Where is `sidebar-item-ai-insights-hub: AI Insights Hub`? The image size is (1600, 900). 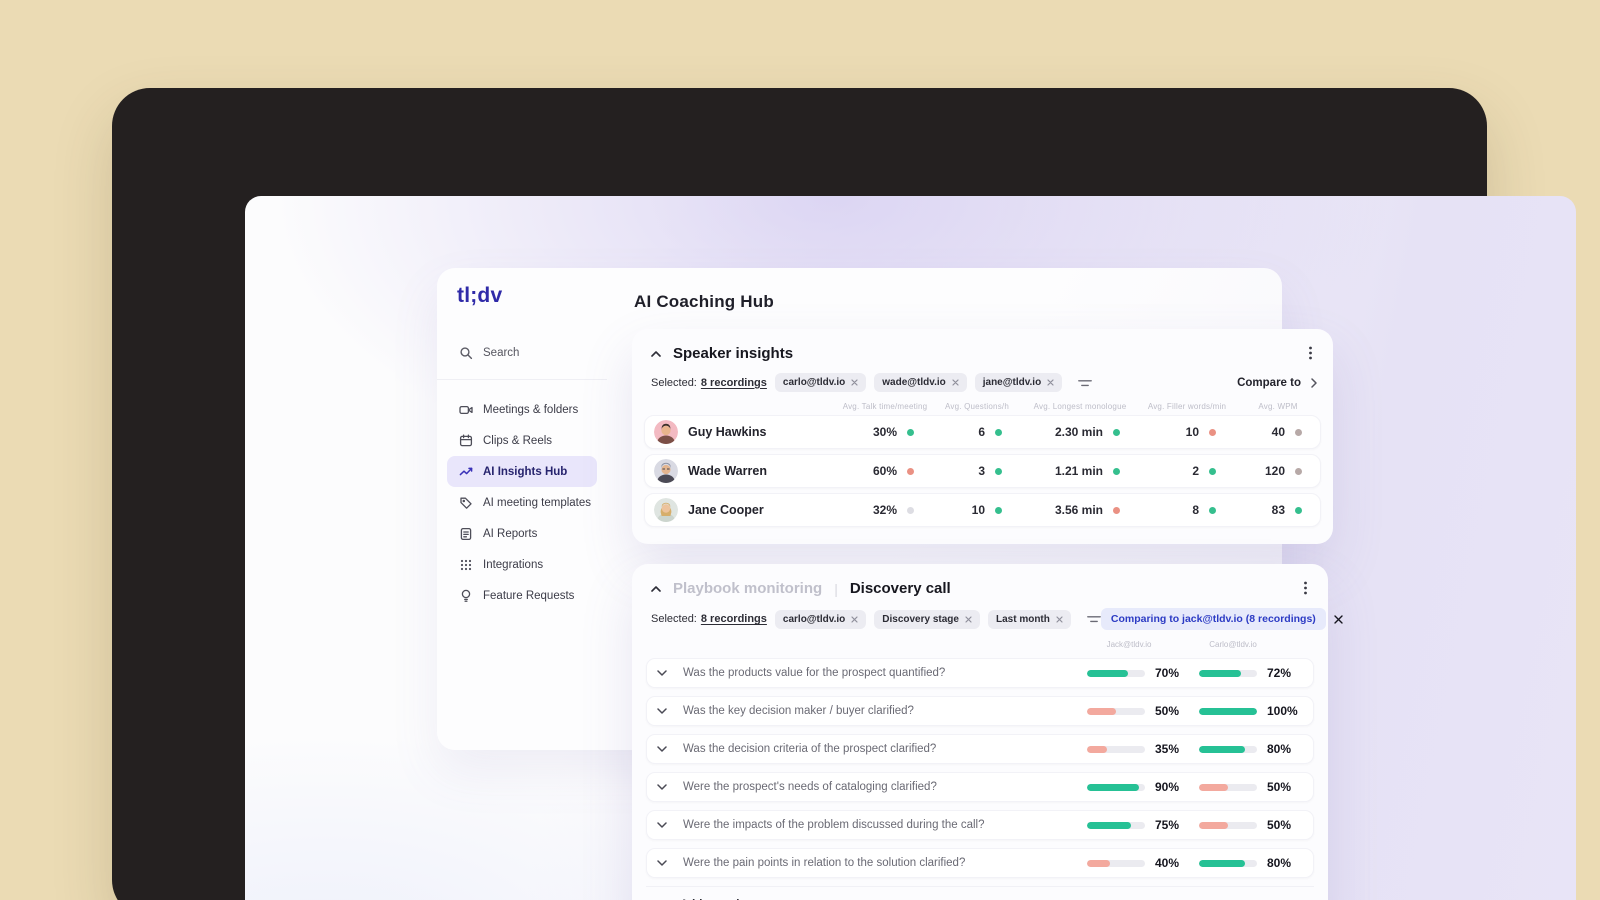 sidebar-item-ai-insights-hub: AI Insights Hub is located at coordinates (522, 471).